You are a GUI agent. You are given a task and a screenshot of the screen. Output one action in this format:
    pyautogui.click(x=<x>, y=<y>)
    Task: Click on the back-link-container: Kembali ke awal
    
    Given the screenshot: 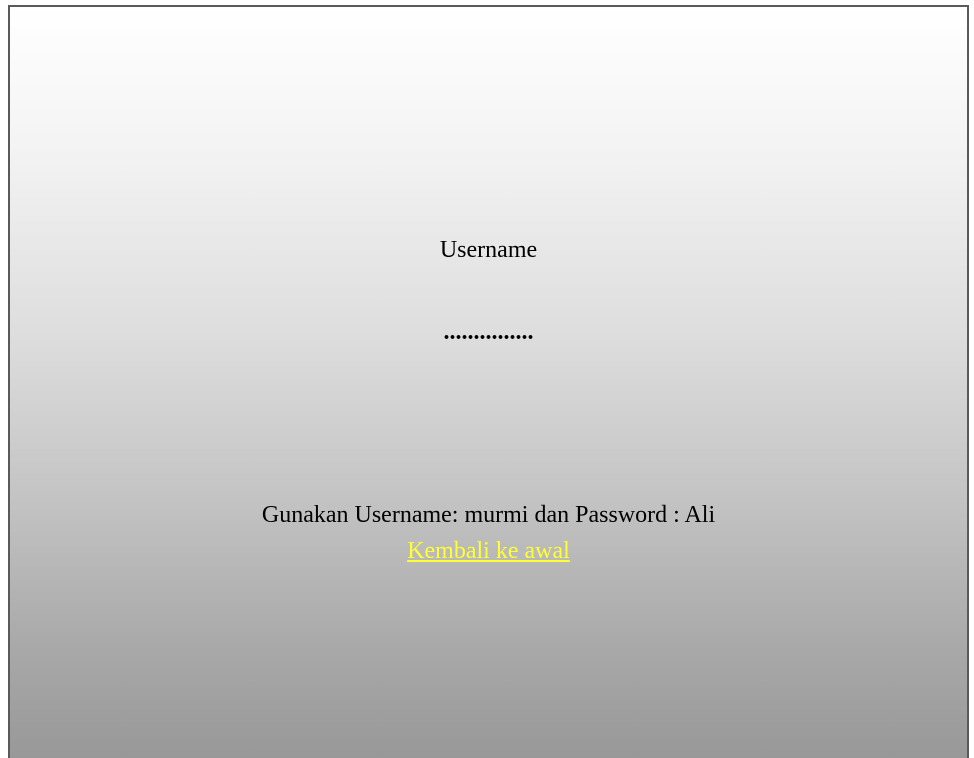 What is the action you would take?
    pyautogui.click(x=488, y=551)
    